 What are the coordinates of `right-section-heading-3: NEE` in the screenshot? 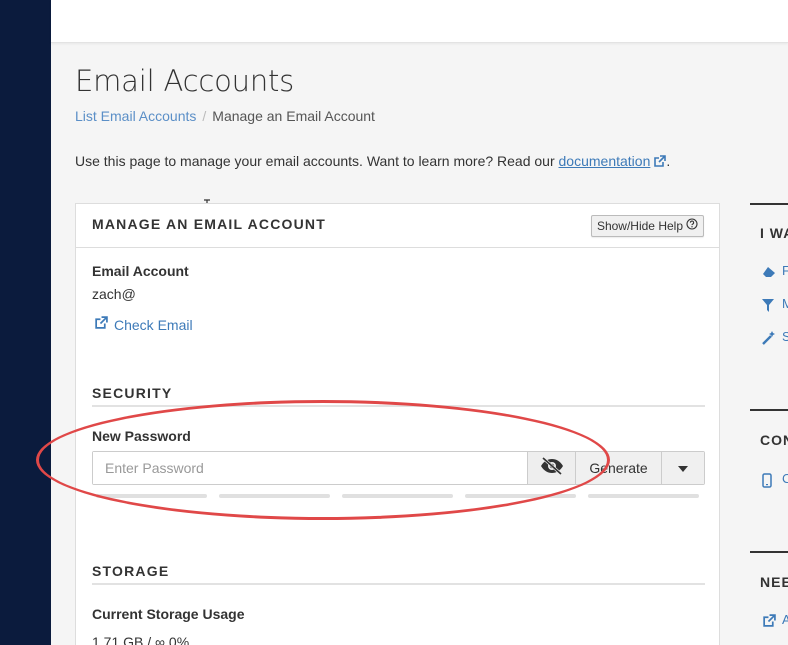 It's located at (774, 582).